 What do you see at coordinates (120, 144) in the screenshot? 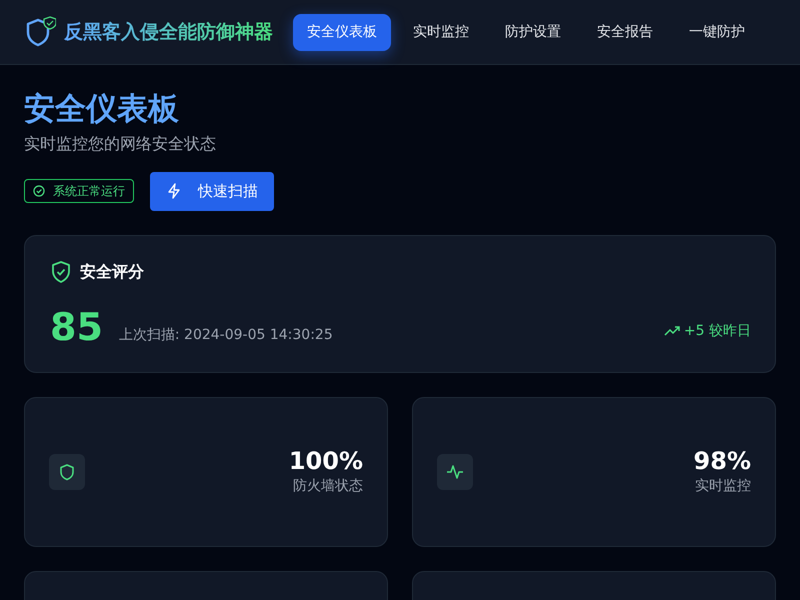
I see `page-subtitle: 实时监控您的网络安全状态` at bounding box center [120, 144].